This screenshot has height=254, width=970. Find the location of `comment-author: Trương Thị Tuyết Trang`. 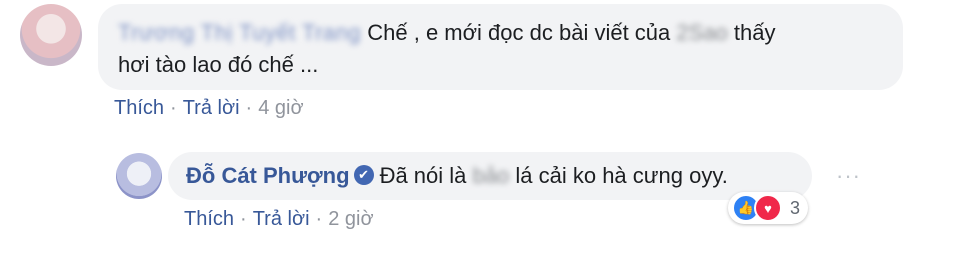

comment-author: Trương Thị Tuyết Trang is located at coordinates (239, 32).